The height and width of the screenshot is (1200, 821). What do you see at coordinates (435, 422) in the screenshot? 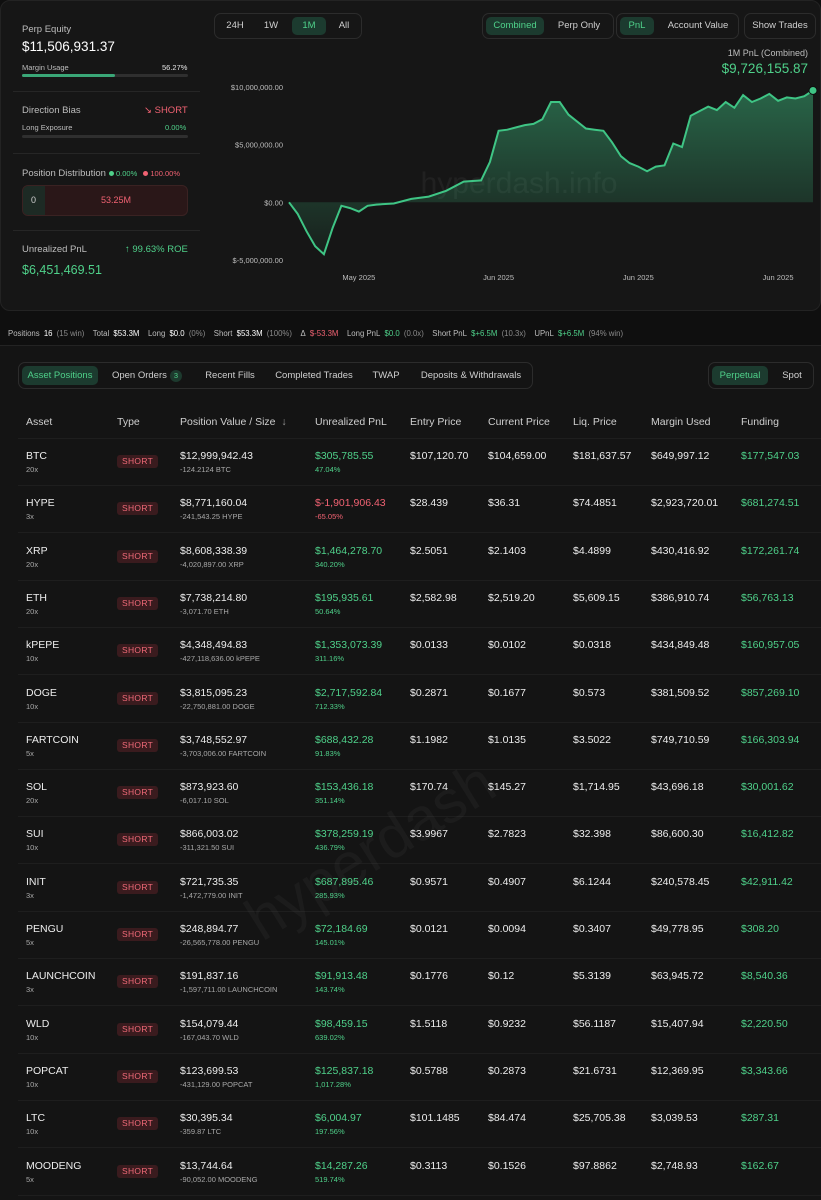
I see `header-entry-price: Entry Price` at bounding box center [435, 422].